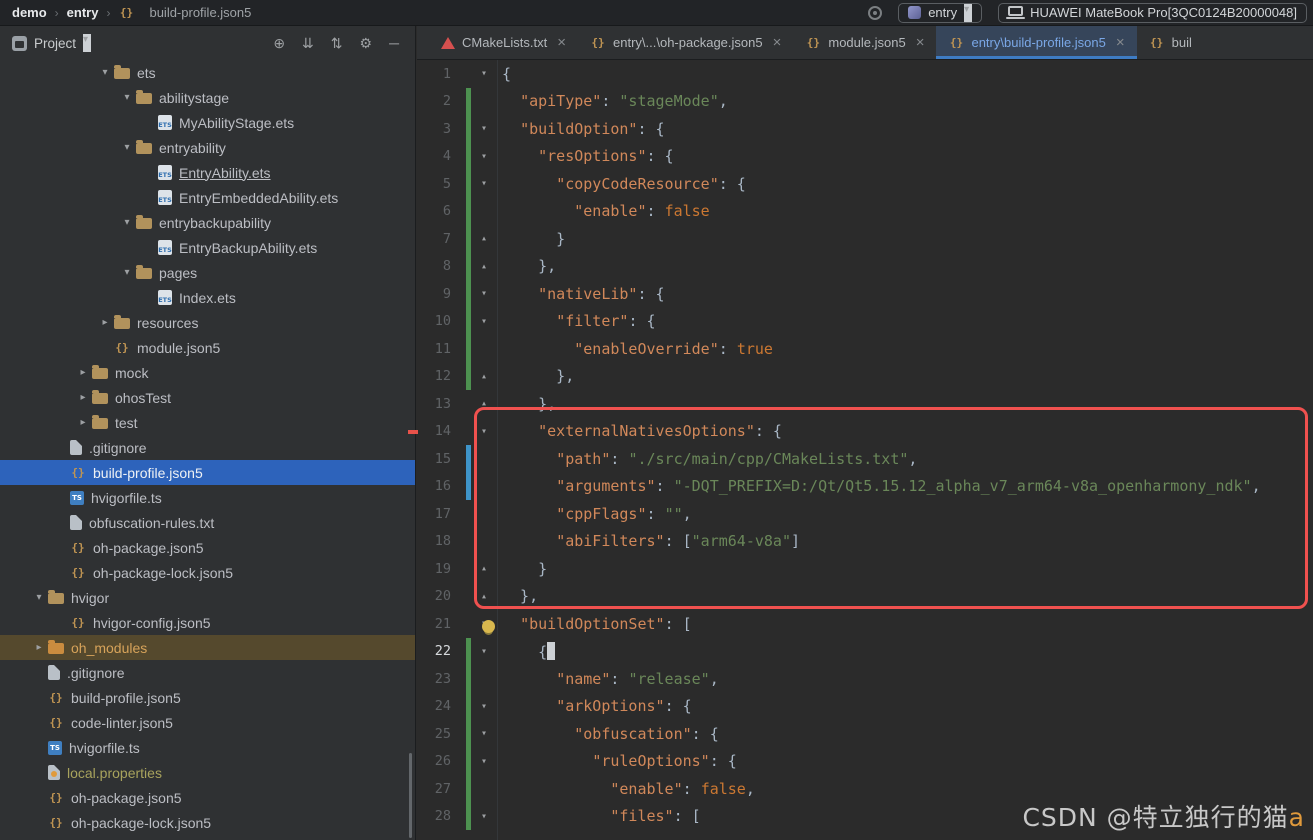 This screenshot has width=1313, height=840. What do you see at coordinates (488, 626) in the screenshot?
I see `intention-bulb-icon` at bounding box center [488, 626].